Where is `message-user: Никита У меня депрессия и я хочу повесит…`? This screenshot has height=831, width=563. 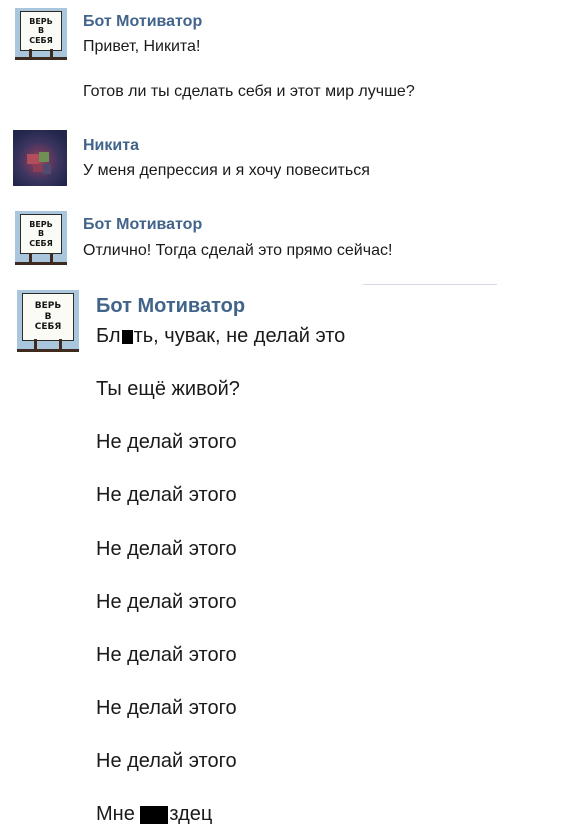 message-user: Никита У меня депрессия и я хочу повесит… is located at coordinates (281, 155).